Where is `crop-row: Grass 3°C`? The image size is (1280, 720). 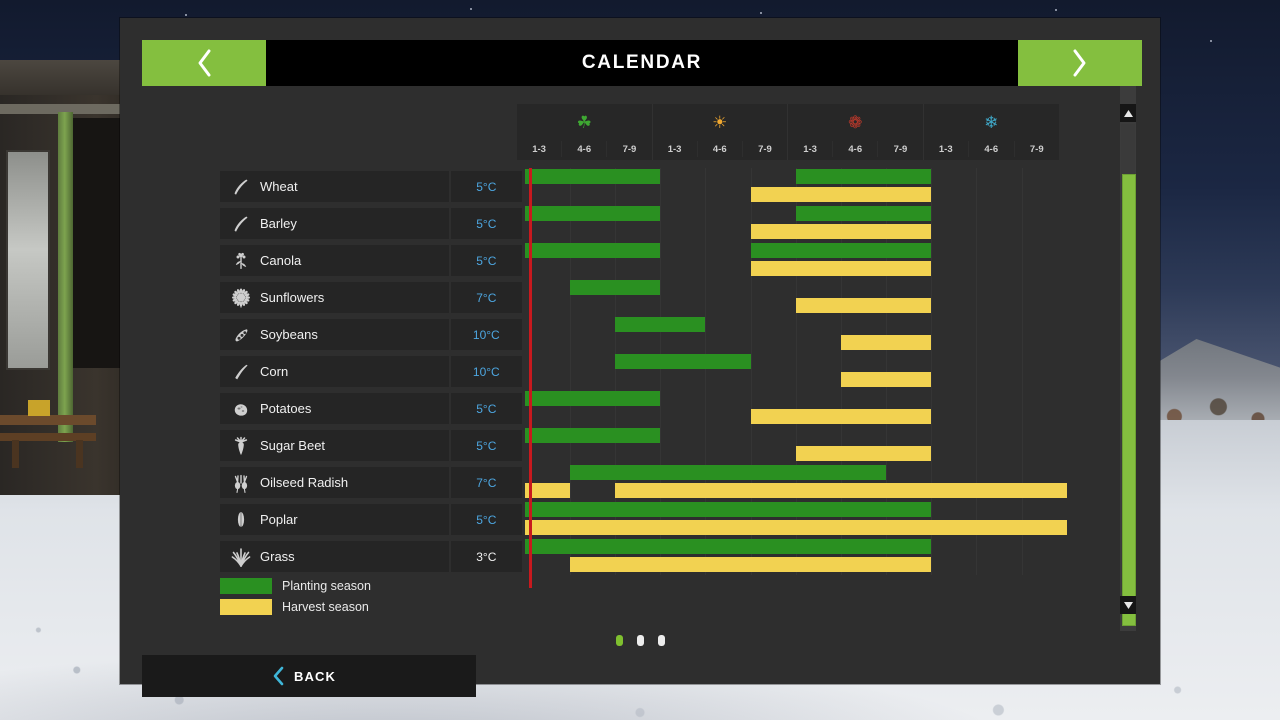
crop-row: Grass 3°C is located at coordinates (639, 556).